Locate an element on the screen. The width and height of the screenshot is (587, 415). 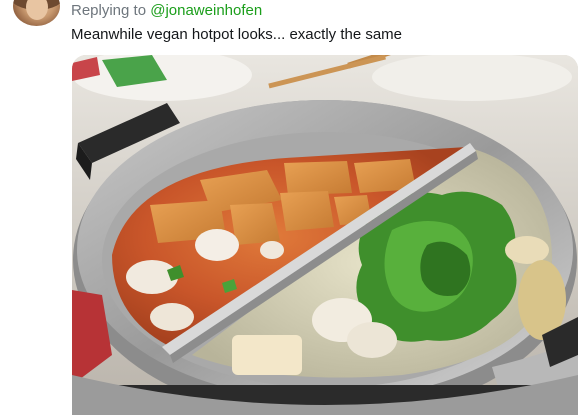
avatar is located at coordinates (36, 13).